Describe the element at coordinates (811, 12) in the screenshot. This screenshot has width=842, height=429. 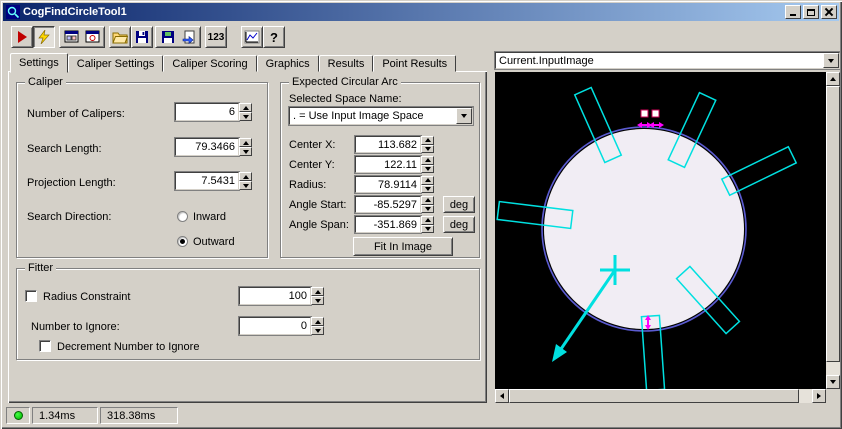
I see `maximize-button` at that location.